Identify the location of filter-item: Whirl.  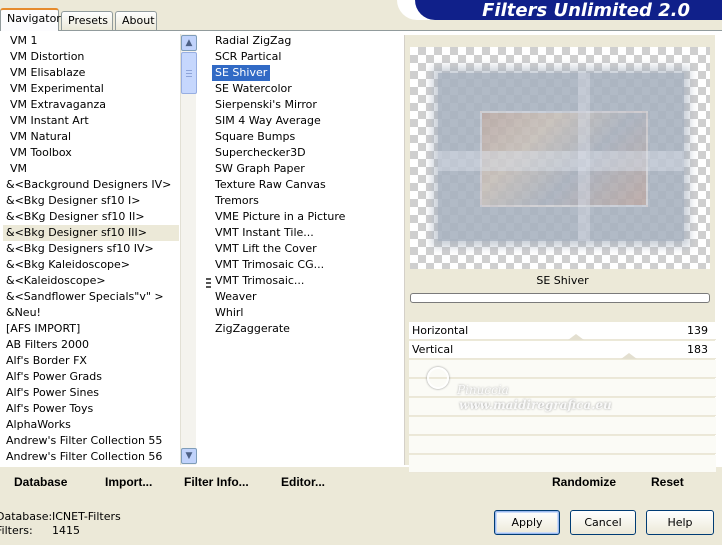
(229, 313).